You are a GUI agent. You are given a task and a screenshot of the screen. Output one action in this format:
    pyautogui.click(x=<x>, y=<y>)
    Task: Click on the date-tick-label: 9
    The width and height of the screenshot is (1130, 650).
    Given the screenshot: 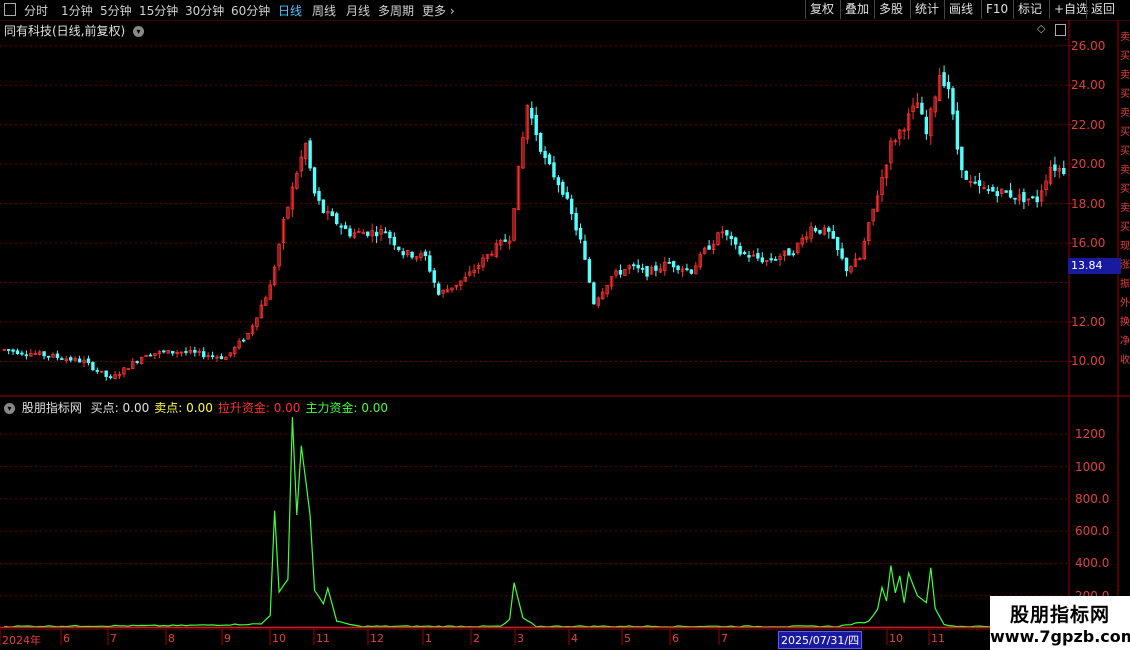 What is the action you would take?
    pyautogui.click(x=227, y=638)
    